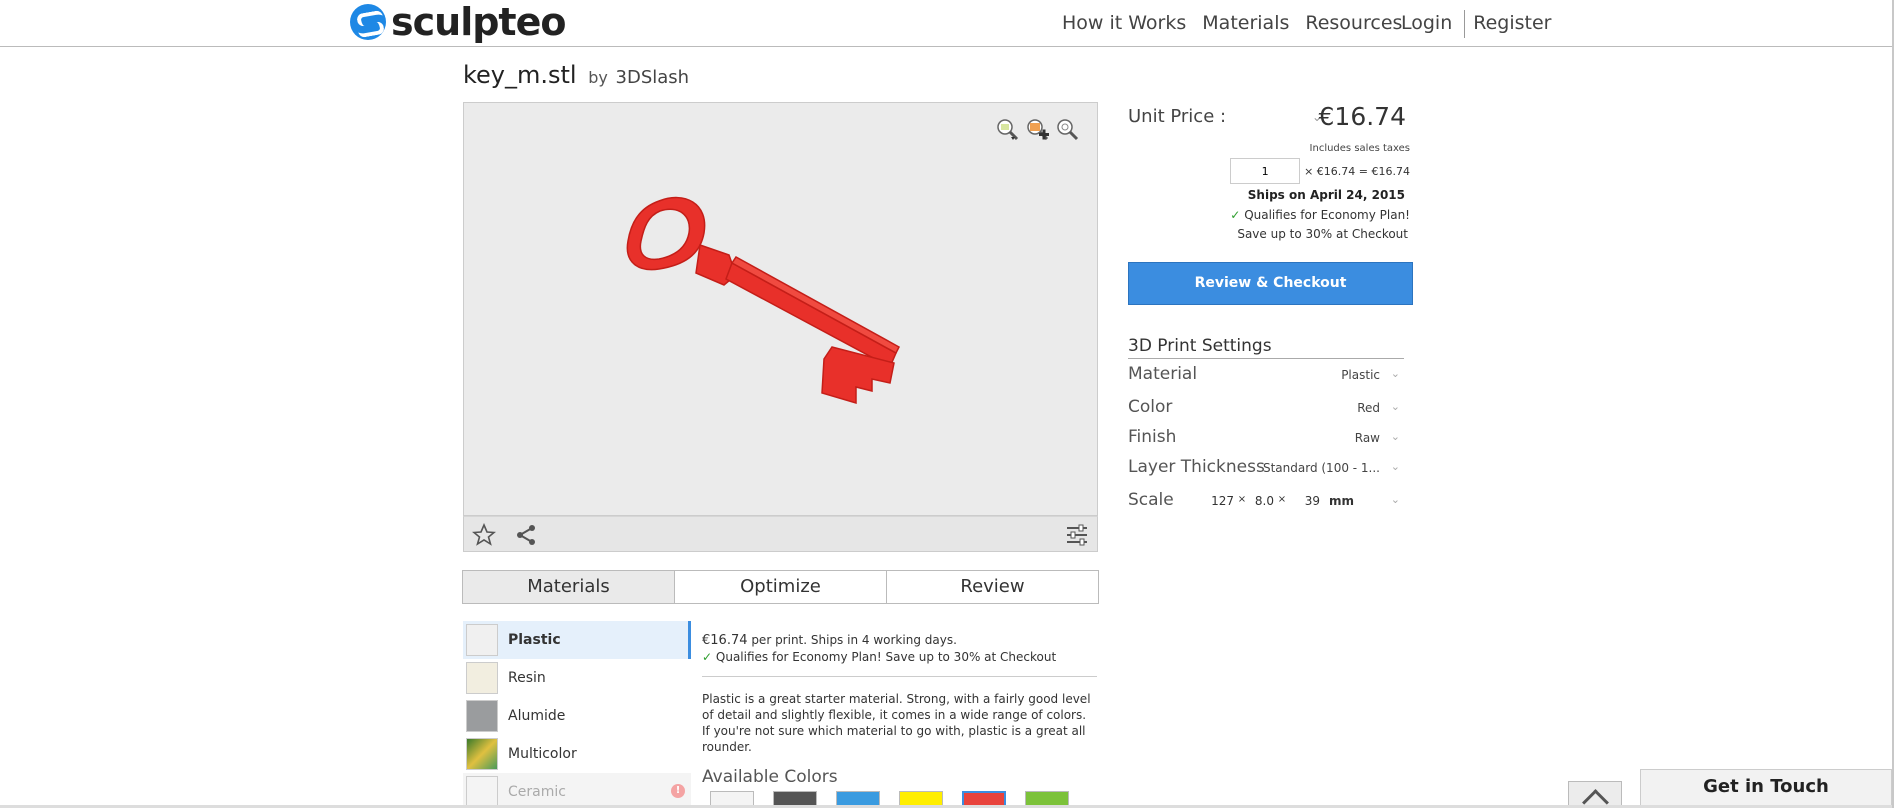 This screenshot has width=1894, height=808. I want to click on login-link: Login, so click(1426, 25).